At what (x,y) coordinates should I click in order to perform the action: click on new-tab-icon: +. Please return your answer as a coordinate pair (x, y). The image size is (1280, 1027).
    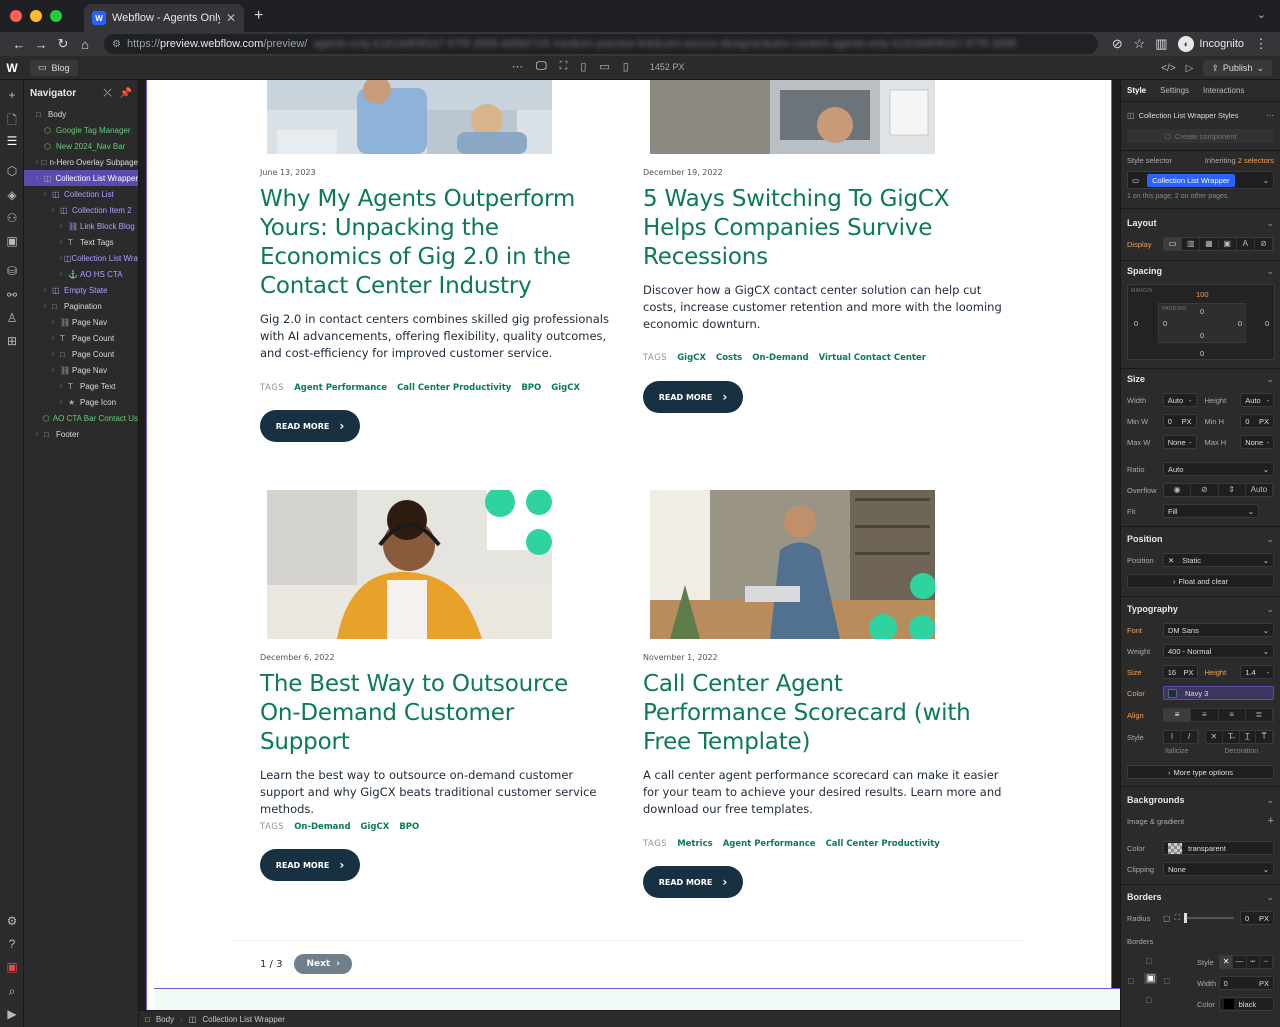
    Looking at the image, I should click on (258, 16).